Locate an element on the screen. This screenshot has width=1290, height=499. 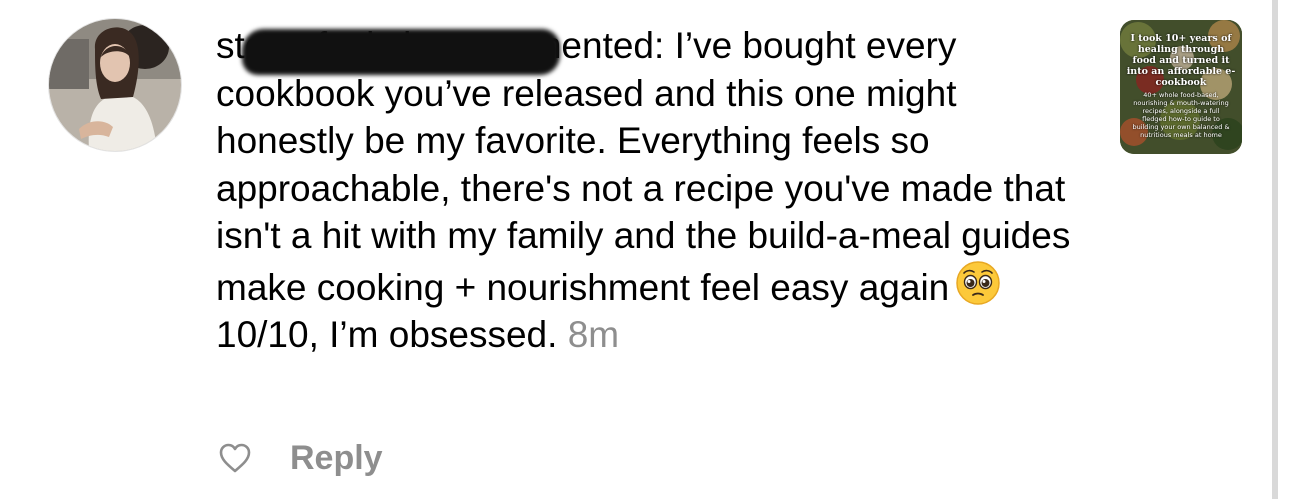
avatar is located at coordinates (115, 85).